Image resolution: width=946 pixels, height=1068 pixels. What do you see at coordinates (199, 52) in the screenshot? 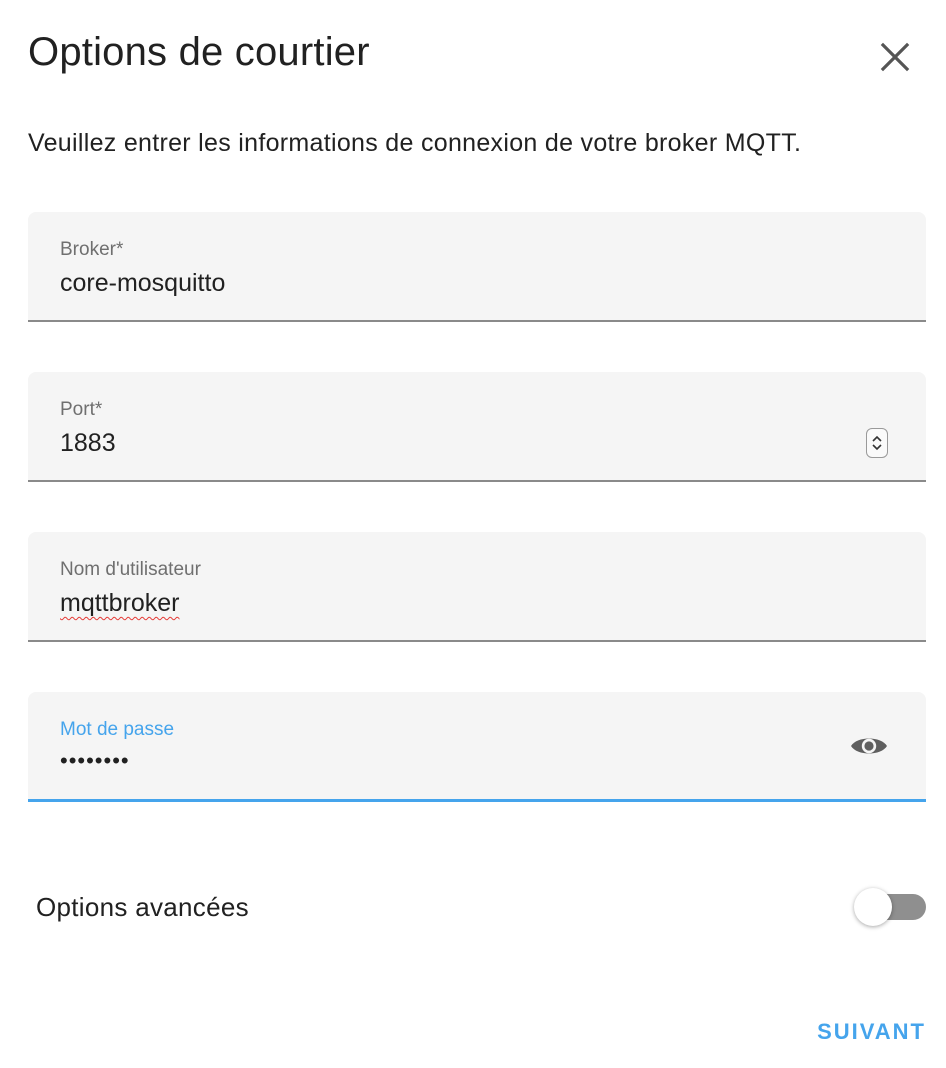
I see `dialog-title: Options de courtier` at bounding box center [199, 52].